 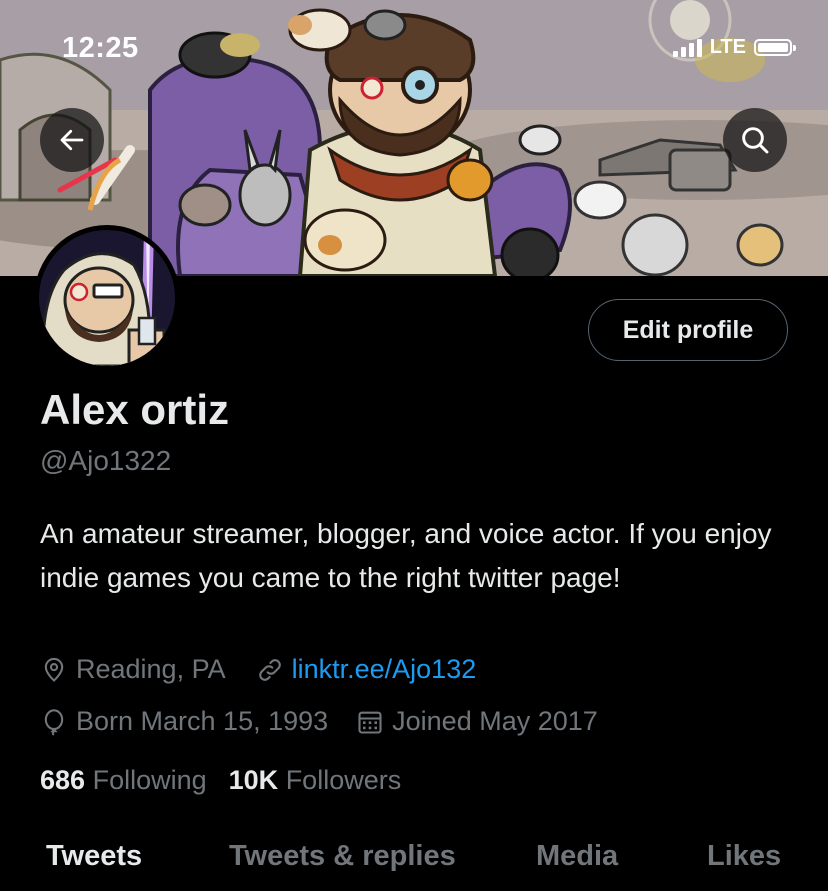 I want to click on website: linktr.ee/Ajo132, so click(x=366, y=669).